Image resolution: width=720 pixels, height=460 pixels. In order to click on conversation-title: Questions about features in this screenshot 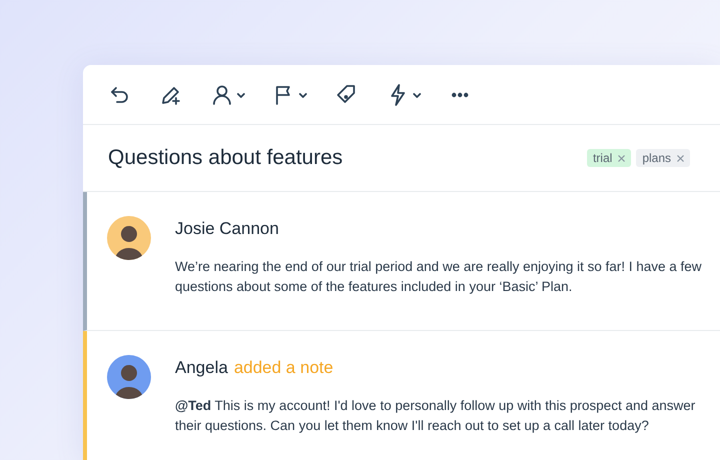, I will do `click(225, 158)`.